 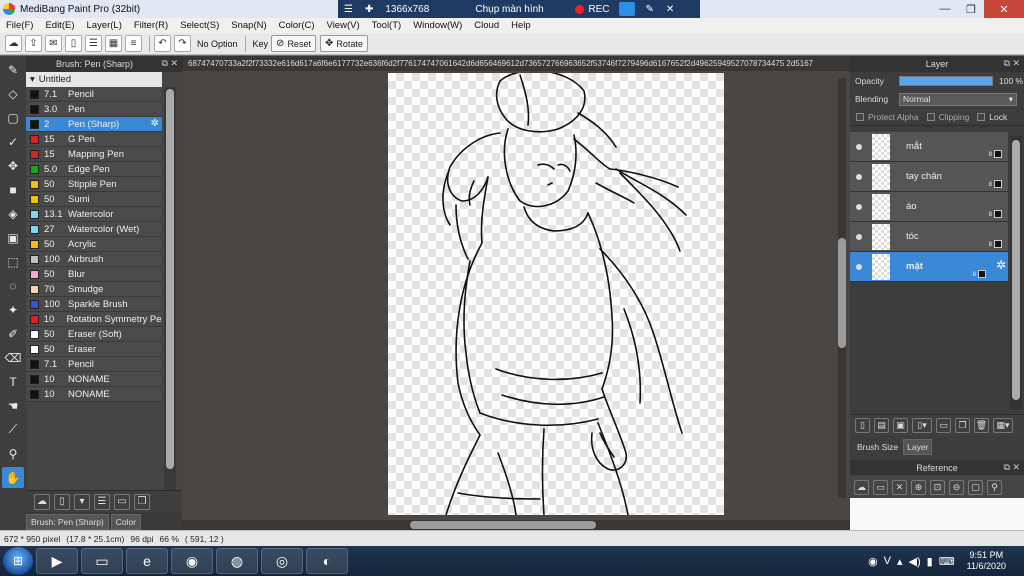 What do you see at coordinates (343, 25) in the screenshot?
I see `menu-view: View(V)` at bounding box center [343, 25].